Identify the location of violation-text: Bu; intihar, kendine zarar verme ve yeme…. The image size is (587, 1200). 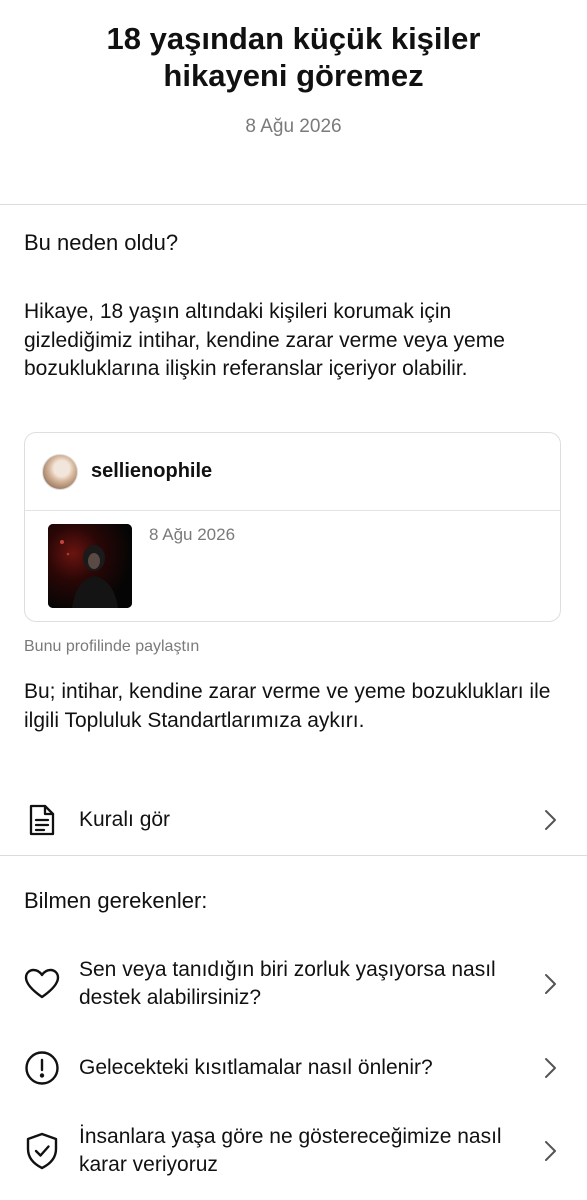
(287, 706).